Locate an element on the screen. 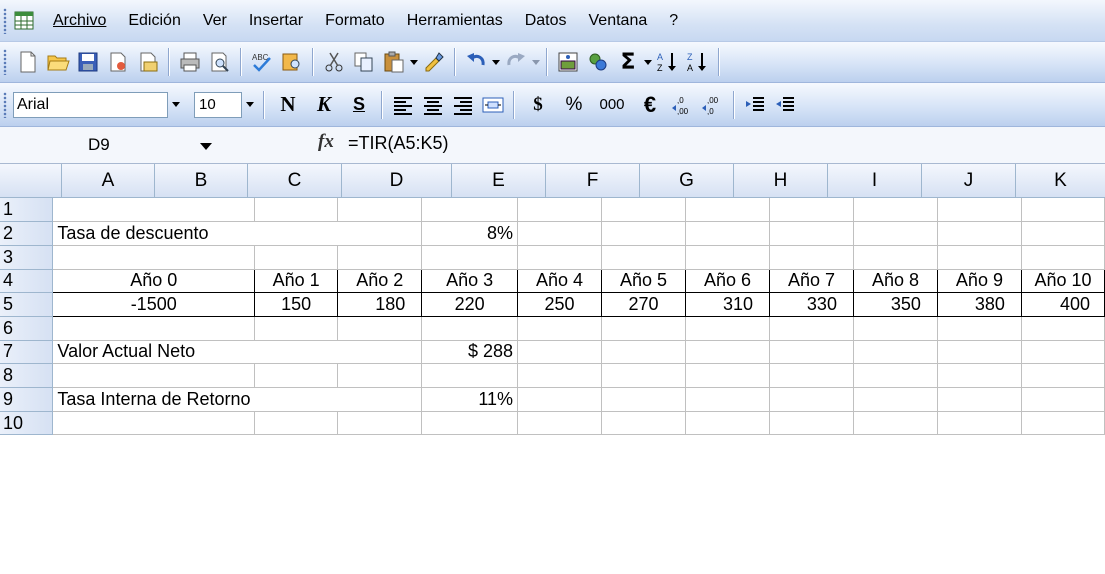 Image resolution: width=1105 pixels, height=574 pixels. cell-cashflow: 150 is located at coordinates (296, 304).